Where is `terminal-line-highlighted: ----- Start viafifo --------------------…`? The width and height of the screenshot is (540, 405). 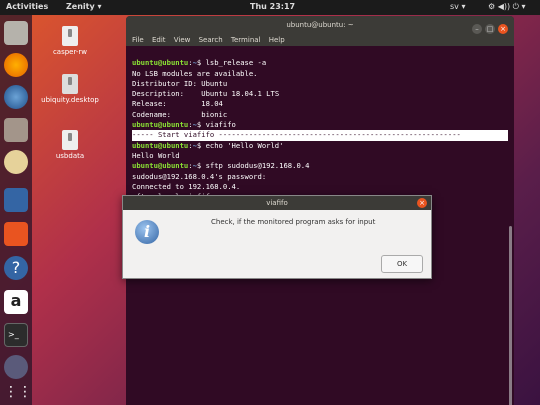 terminal-line-highlighted: ----- Start viafifo --------------------… is located at coordinates (320, 135).